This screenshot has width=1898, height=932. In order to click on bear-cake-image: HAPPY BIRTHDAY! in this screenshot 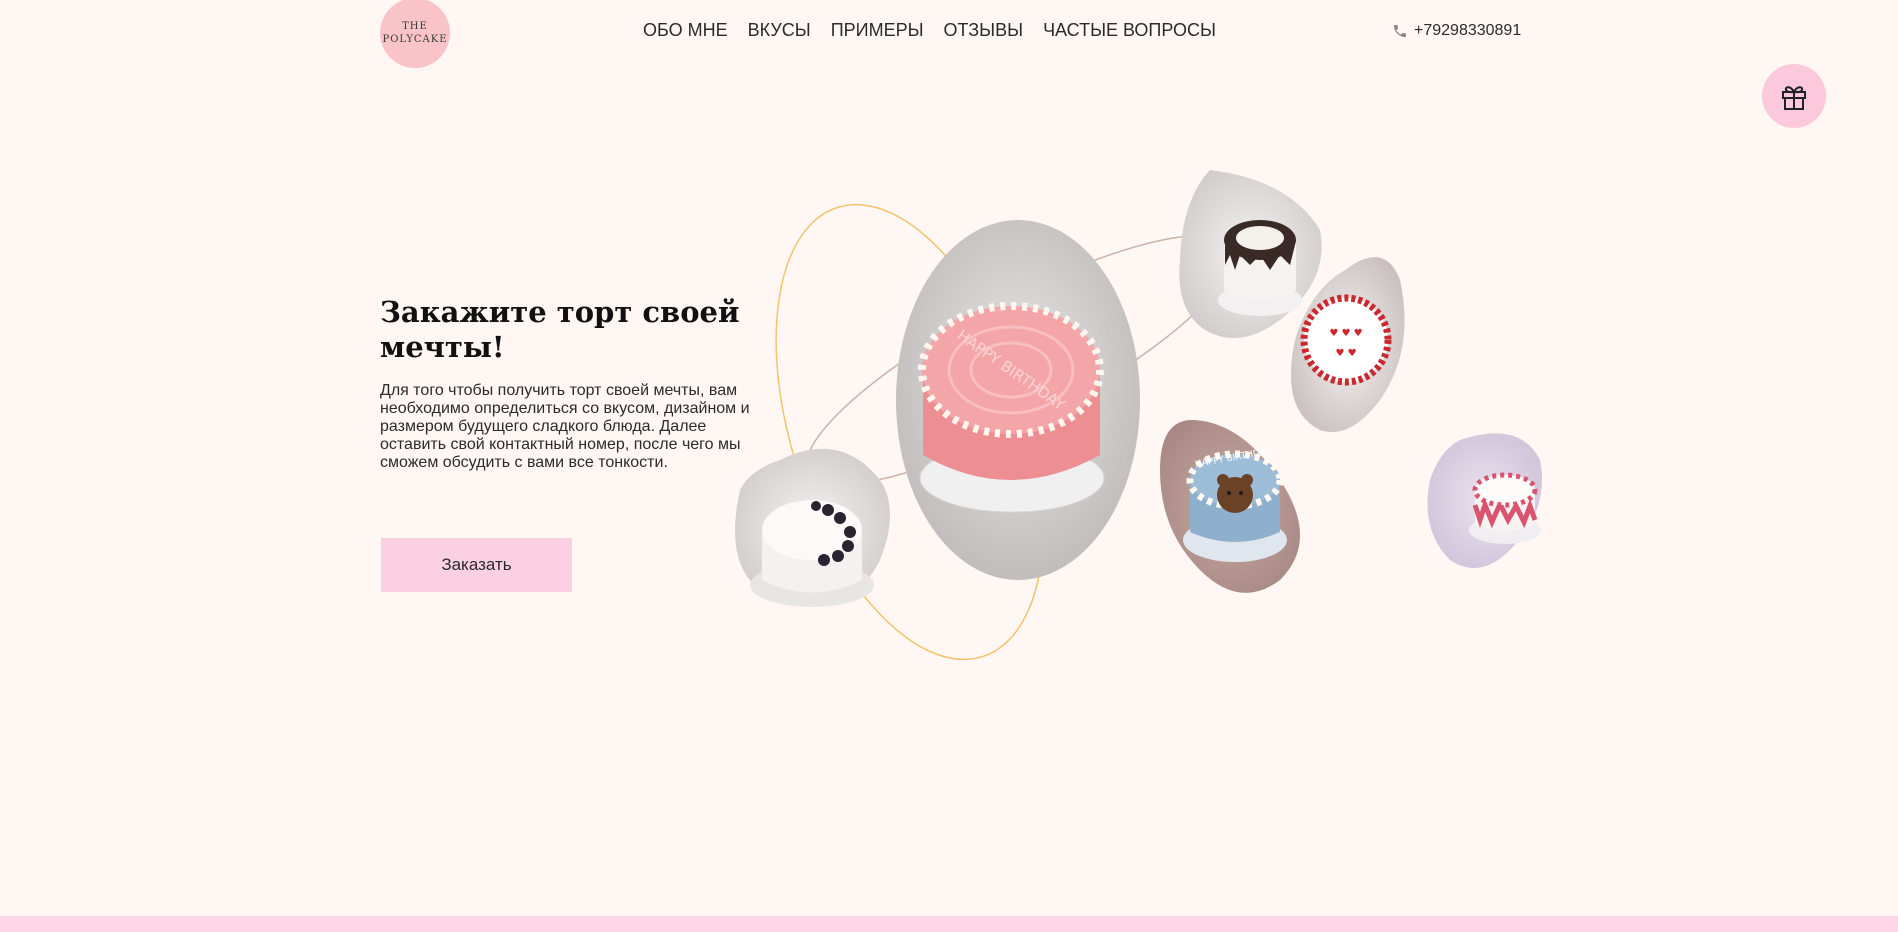, I will do `click(1230, 506)`.